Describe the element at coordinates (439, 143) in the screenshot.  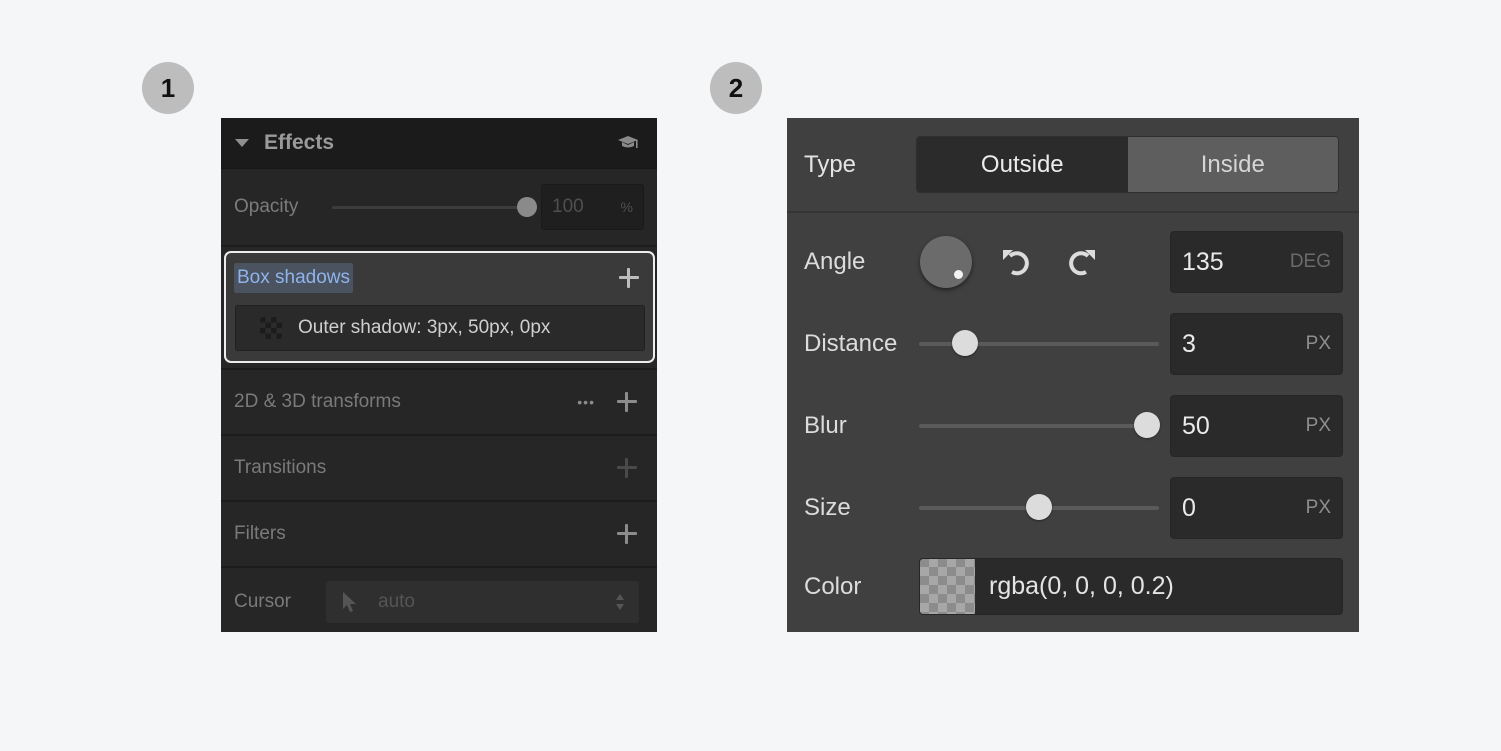
I see `effects-header: Effects` at that location.